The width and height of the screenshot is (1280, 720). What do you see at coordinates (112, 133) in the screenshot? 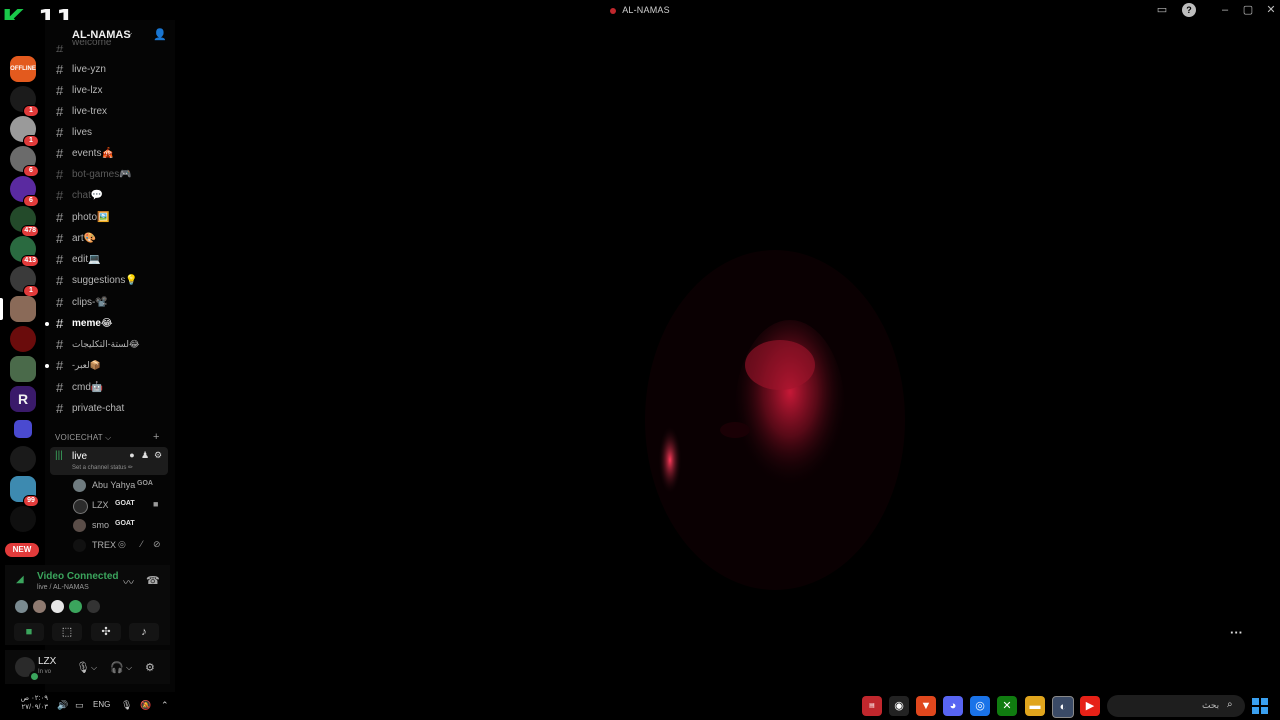
I see `channel-lives: # lives` at bounding box center [112, 133].